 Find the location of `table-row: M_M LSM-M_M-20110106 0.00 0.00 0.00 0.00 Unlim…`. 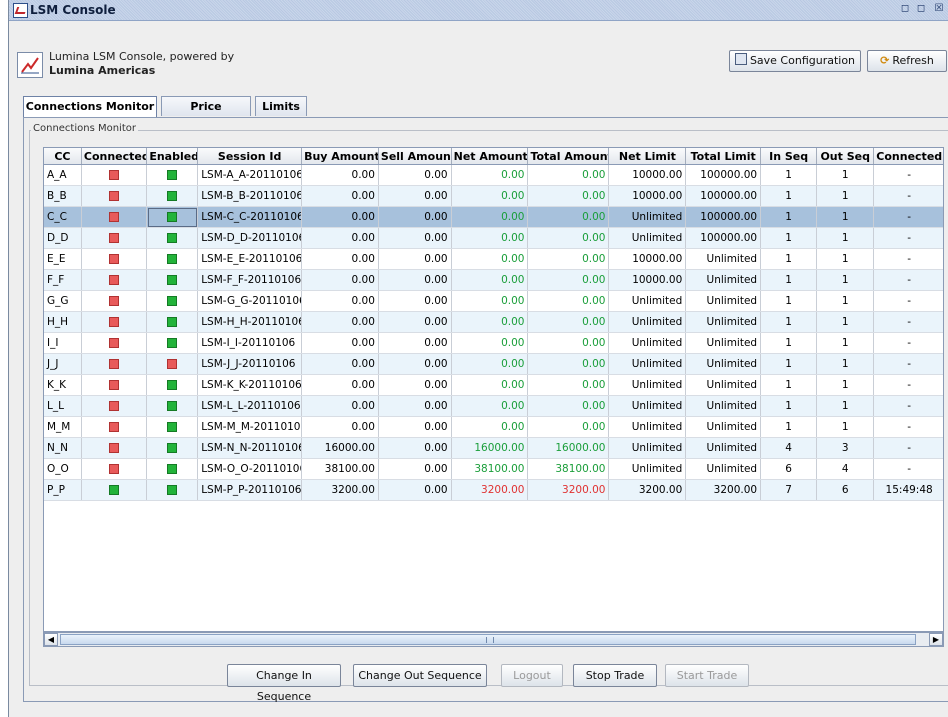

table-row: M_M LSM-M_M-20110106 0.00 0.00 0.00 0.00 Unlim… is located at coordinates (493, 427).